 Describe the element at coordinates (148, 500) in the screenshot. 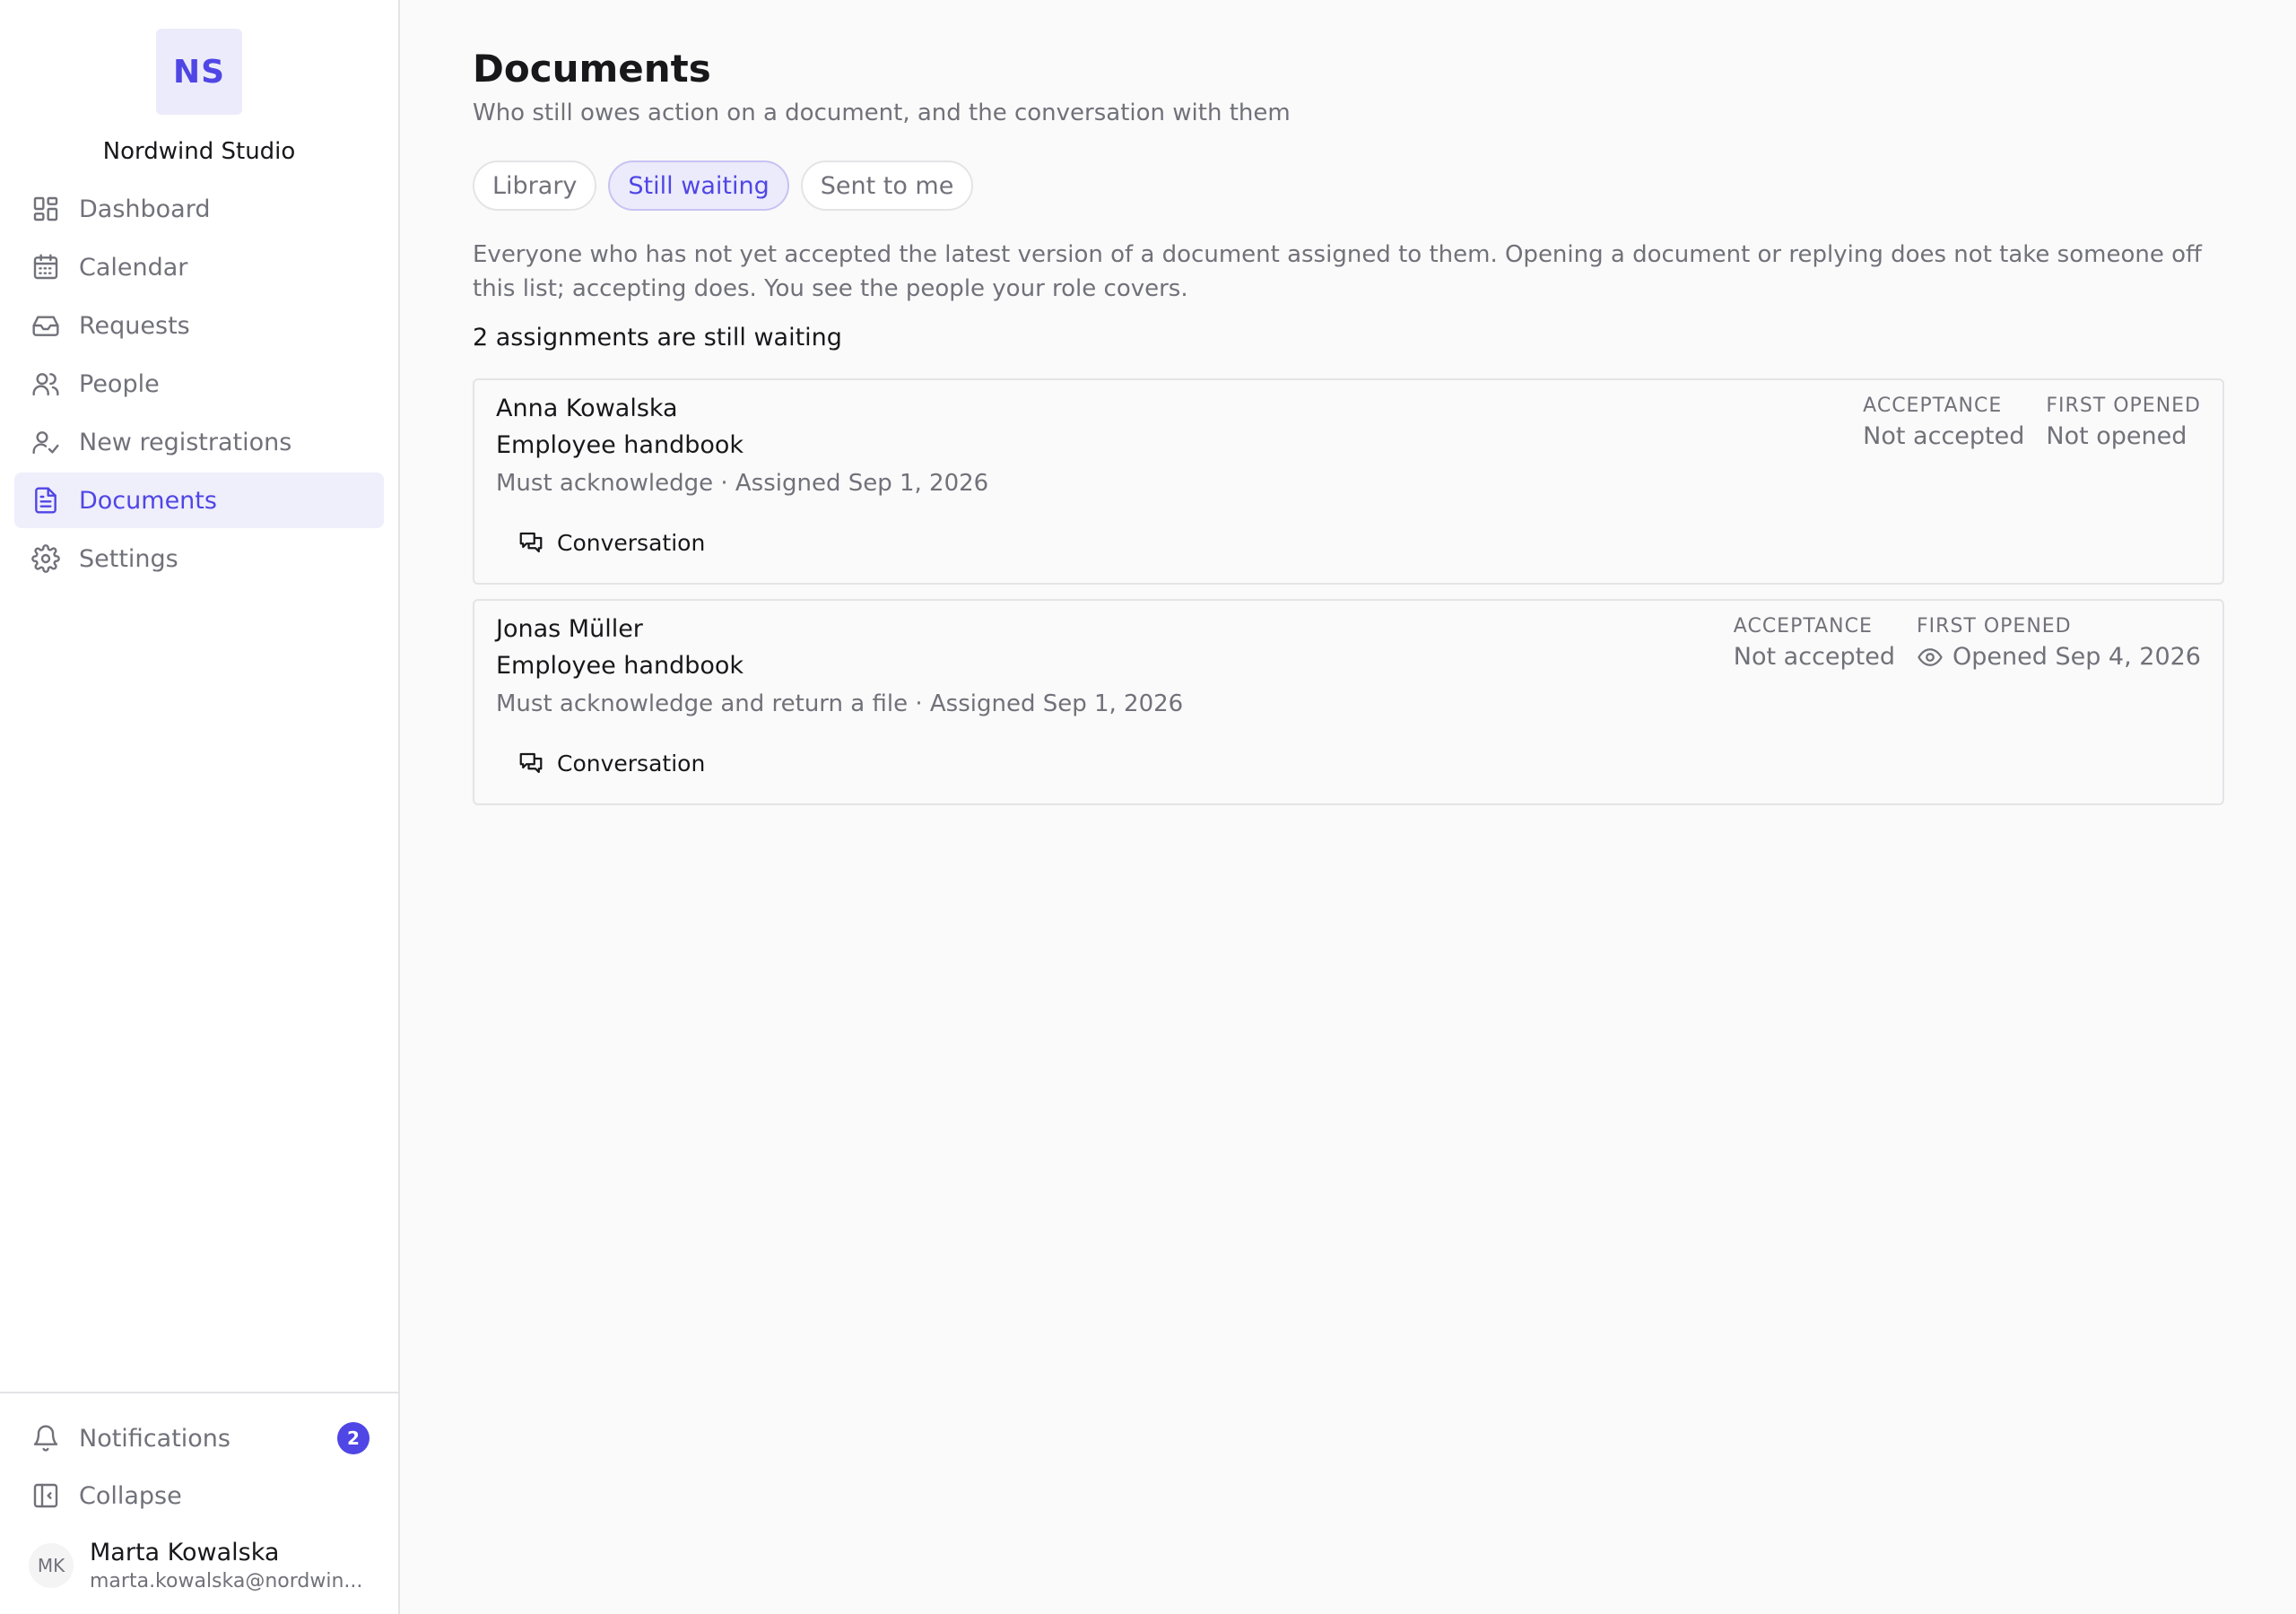

I see `sidebar-item-label: Documents` at that location.